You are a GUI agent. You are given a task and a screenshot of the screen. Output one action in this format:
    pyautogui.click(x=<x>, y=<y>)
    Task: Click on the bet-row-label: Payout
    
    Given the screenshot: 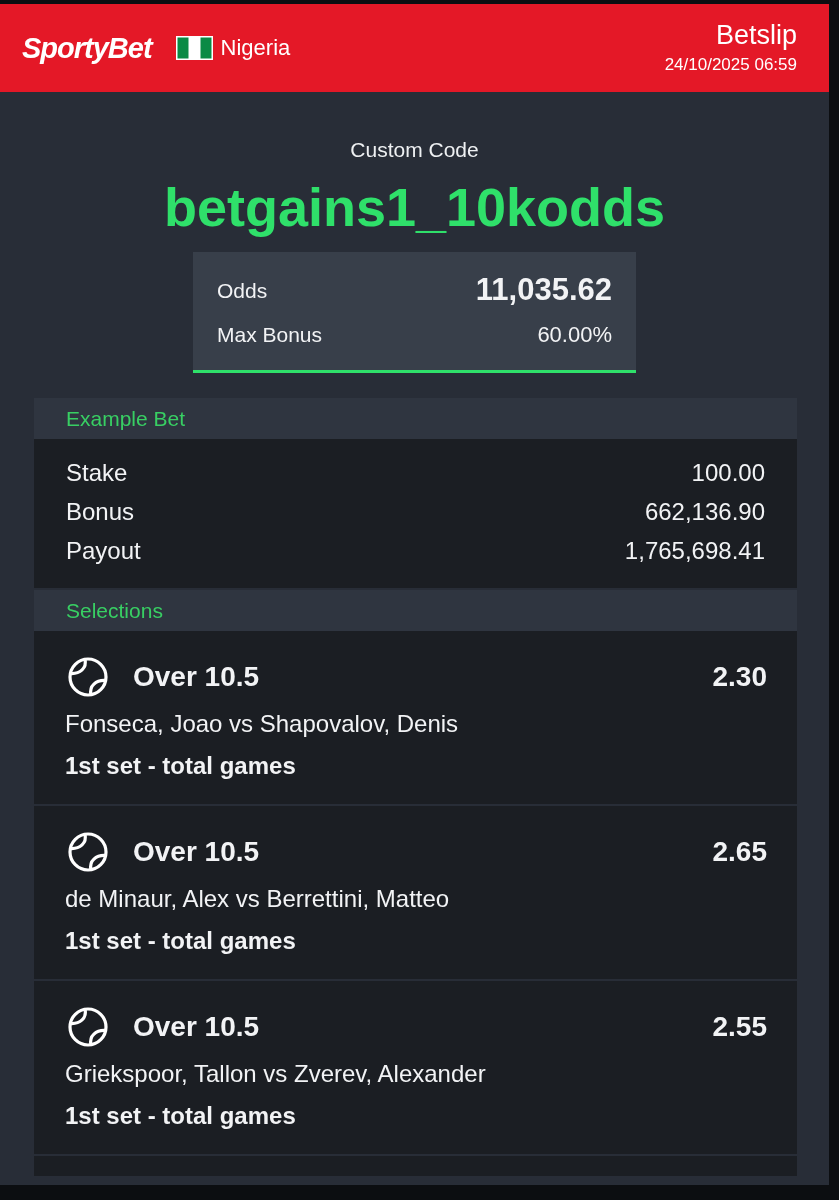 What is the action you would take?
    pyautogui.click(x=103, y=550)
    